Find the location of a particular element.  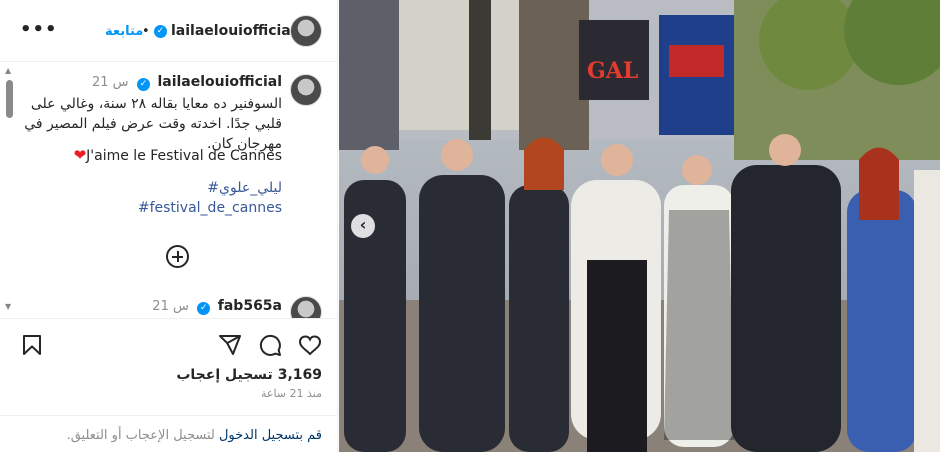

follow-button: متابعة is located at coordinates (124, 31).